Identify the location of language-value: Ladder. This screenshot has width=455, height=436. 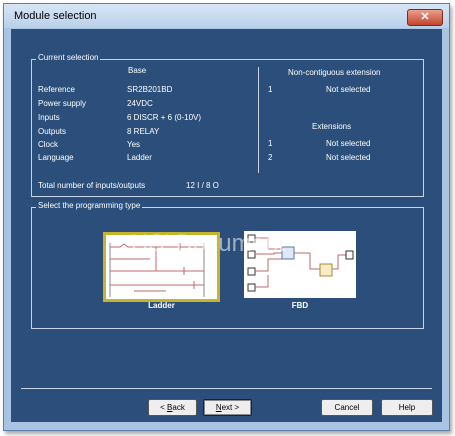
(139, 157).